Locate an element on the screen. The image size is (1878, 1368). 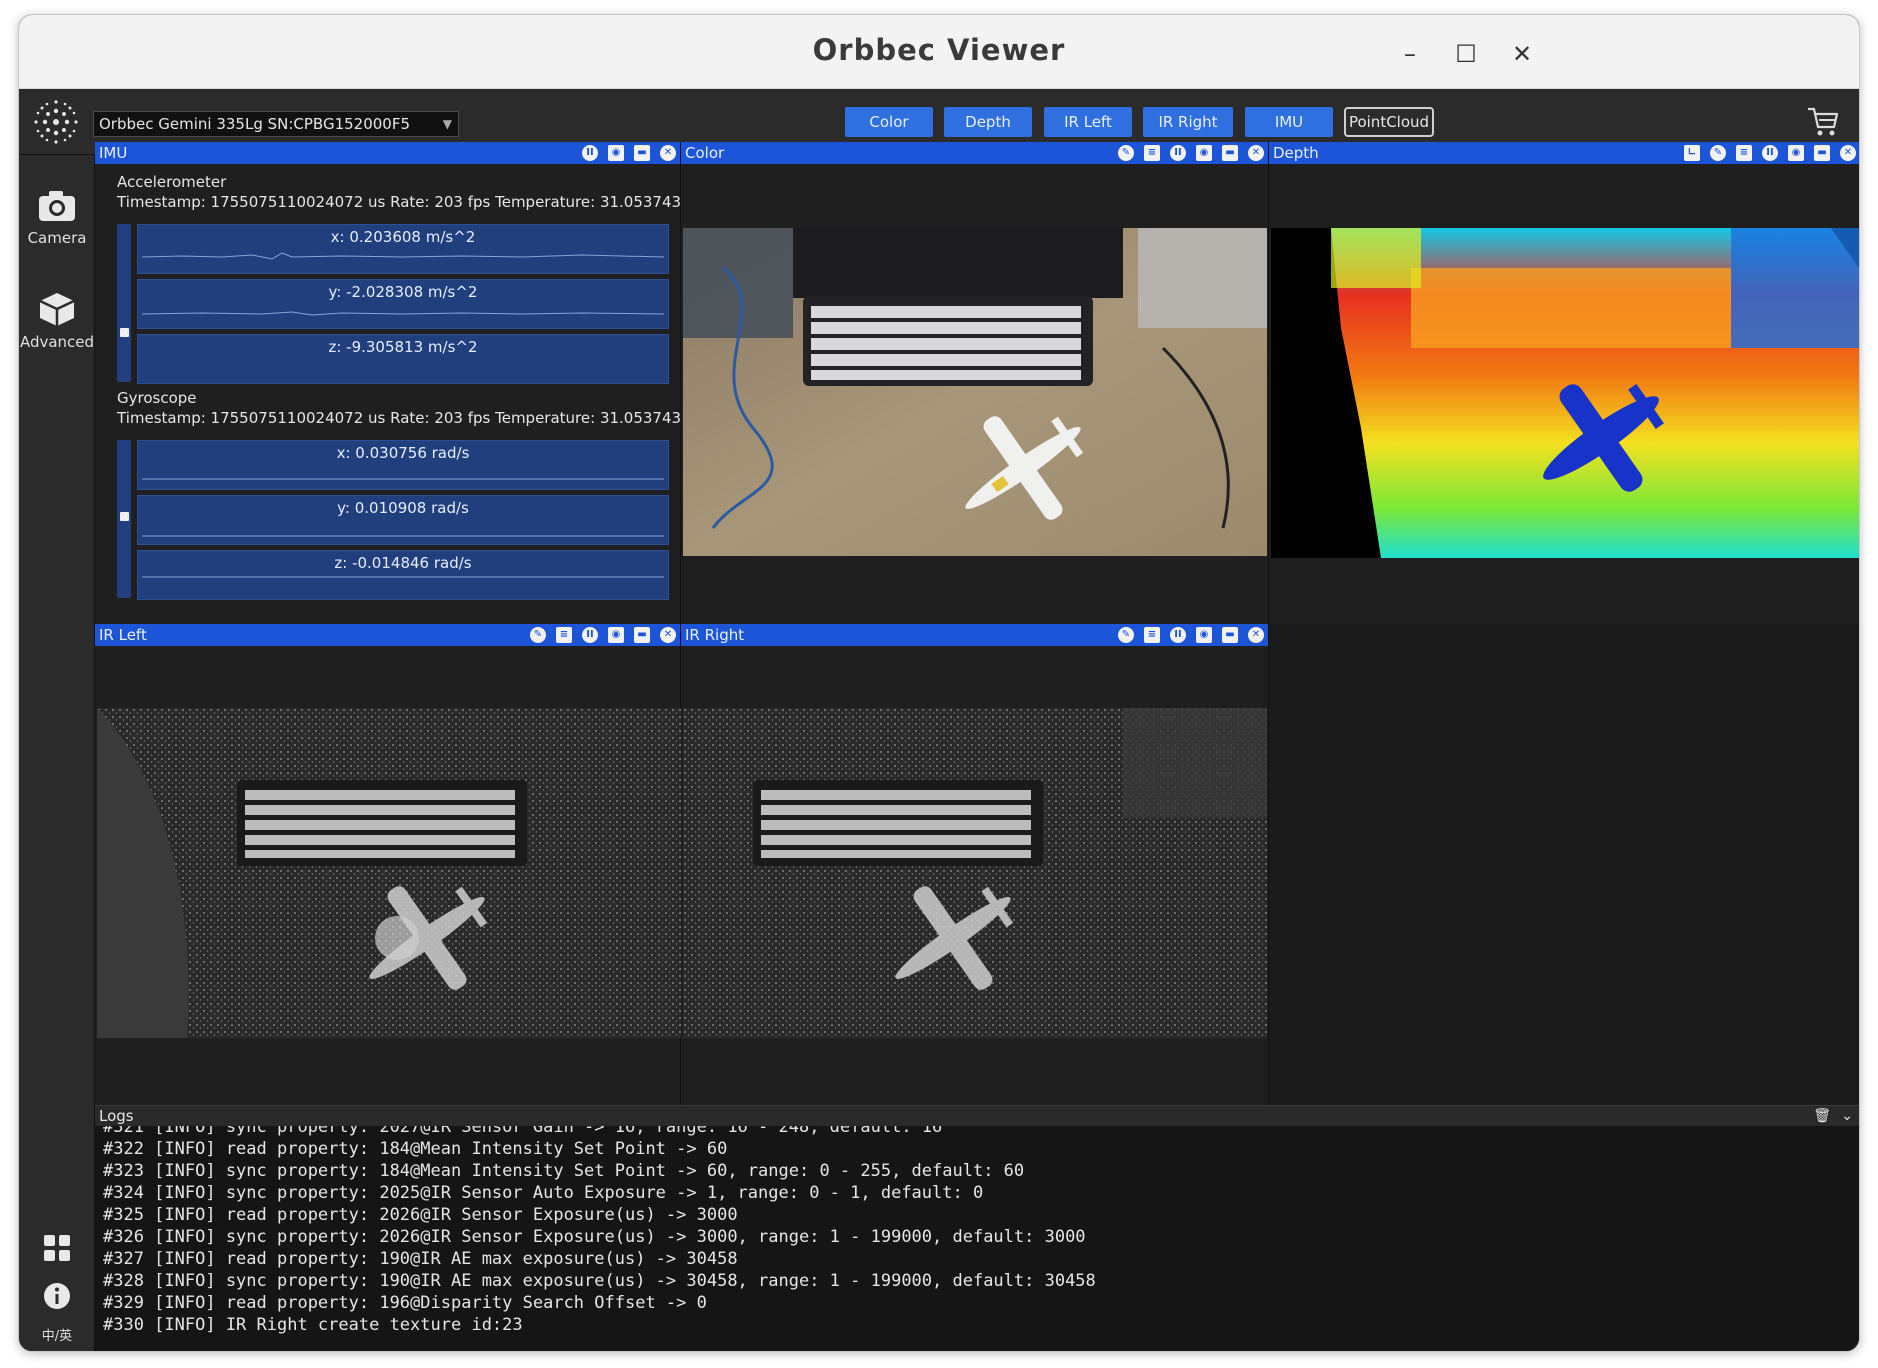
ir-left-panel: IR Left ✎ ≡ II ◉ ▬ ✕ is located at coordinates (388, 864).